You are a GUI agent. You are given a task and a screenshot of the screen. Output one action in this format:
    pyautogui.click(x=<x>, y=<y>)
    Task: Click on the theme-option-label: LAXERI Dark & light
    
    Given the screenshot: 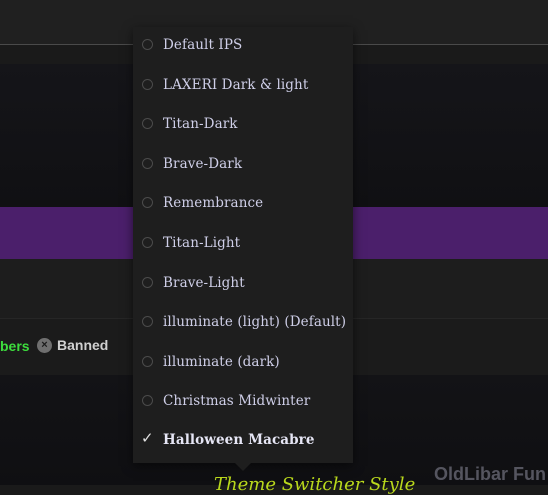 What is the action you would take?
    pyautogui.click(x=236, y=85)
    